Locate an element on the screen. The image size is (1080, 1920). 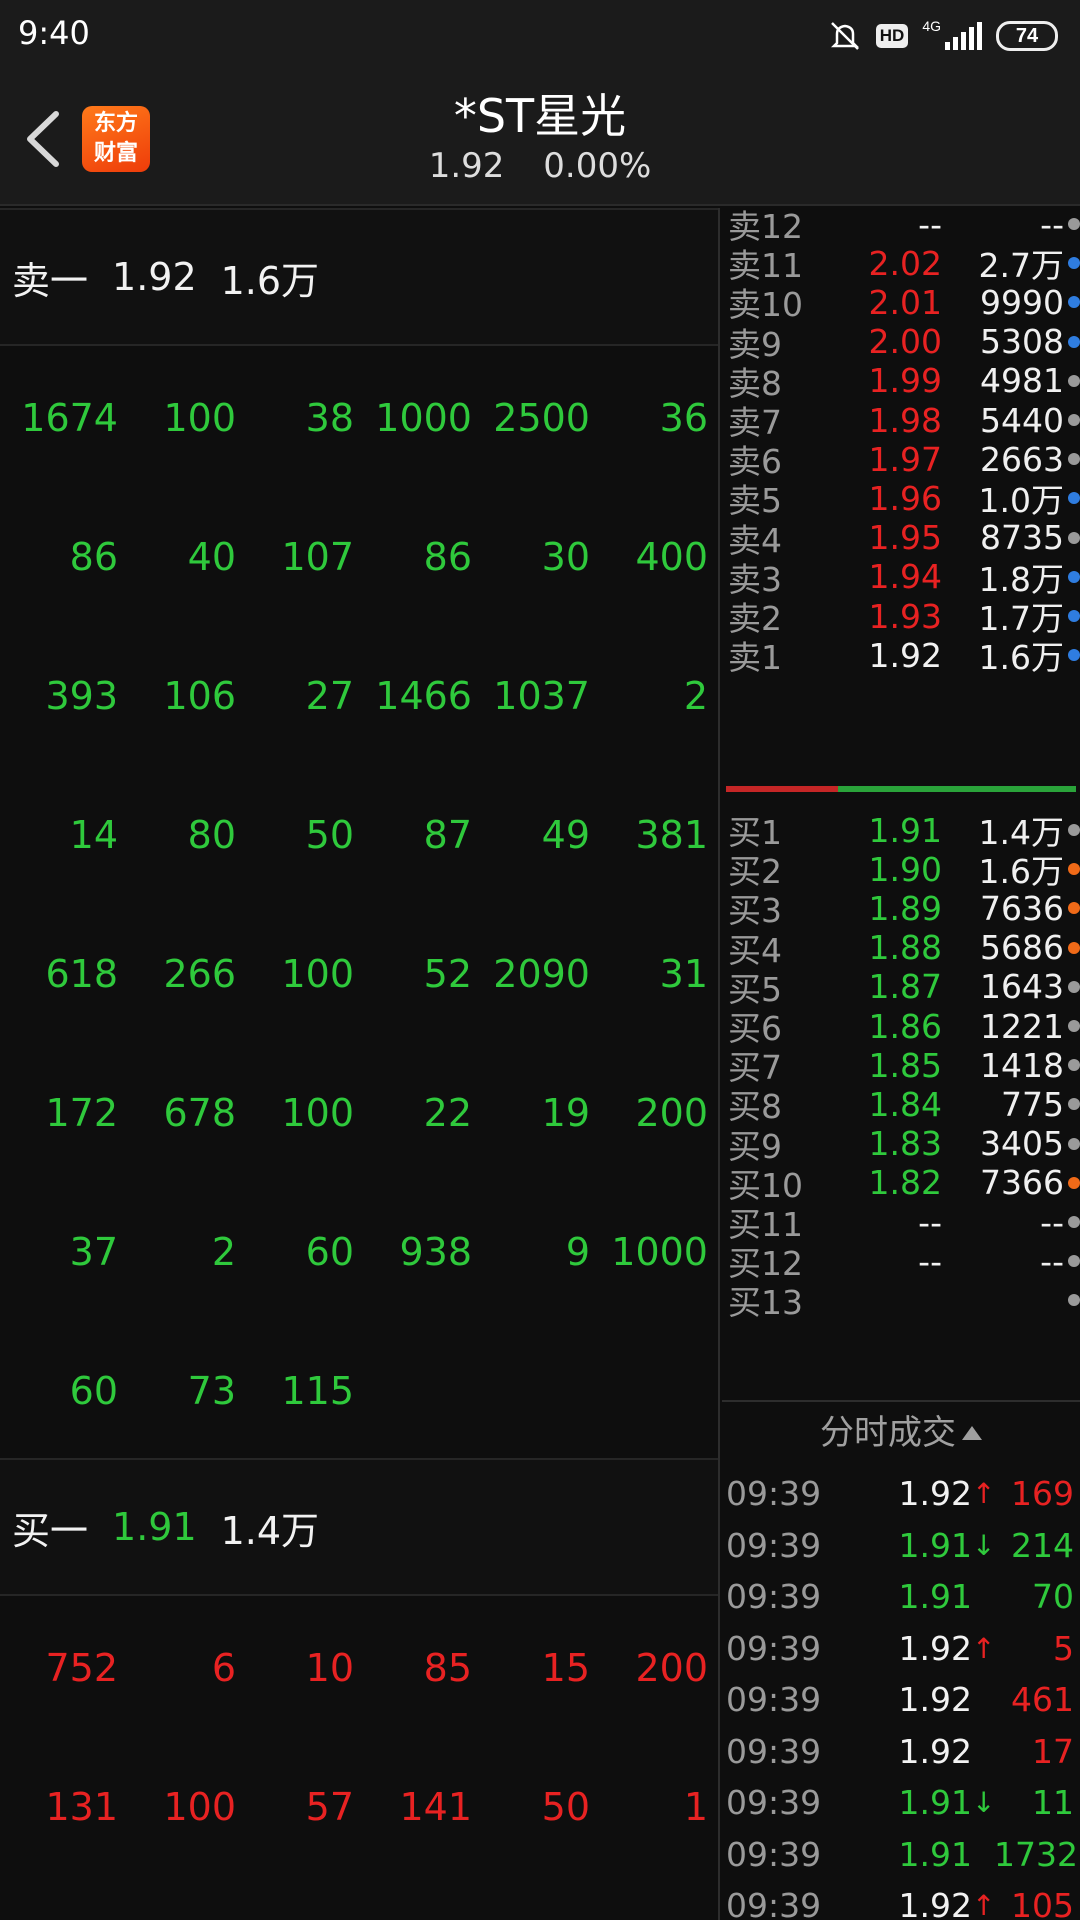
ask-price: 1.93 is located at coordinates (905, 616).